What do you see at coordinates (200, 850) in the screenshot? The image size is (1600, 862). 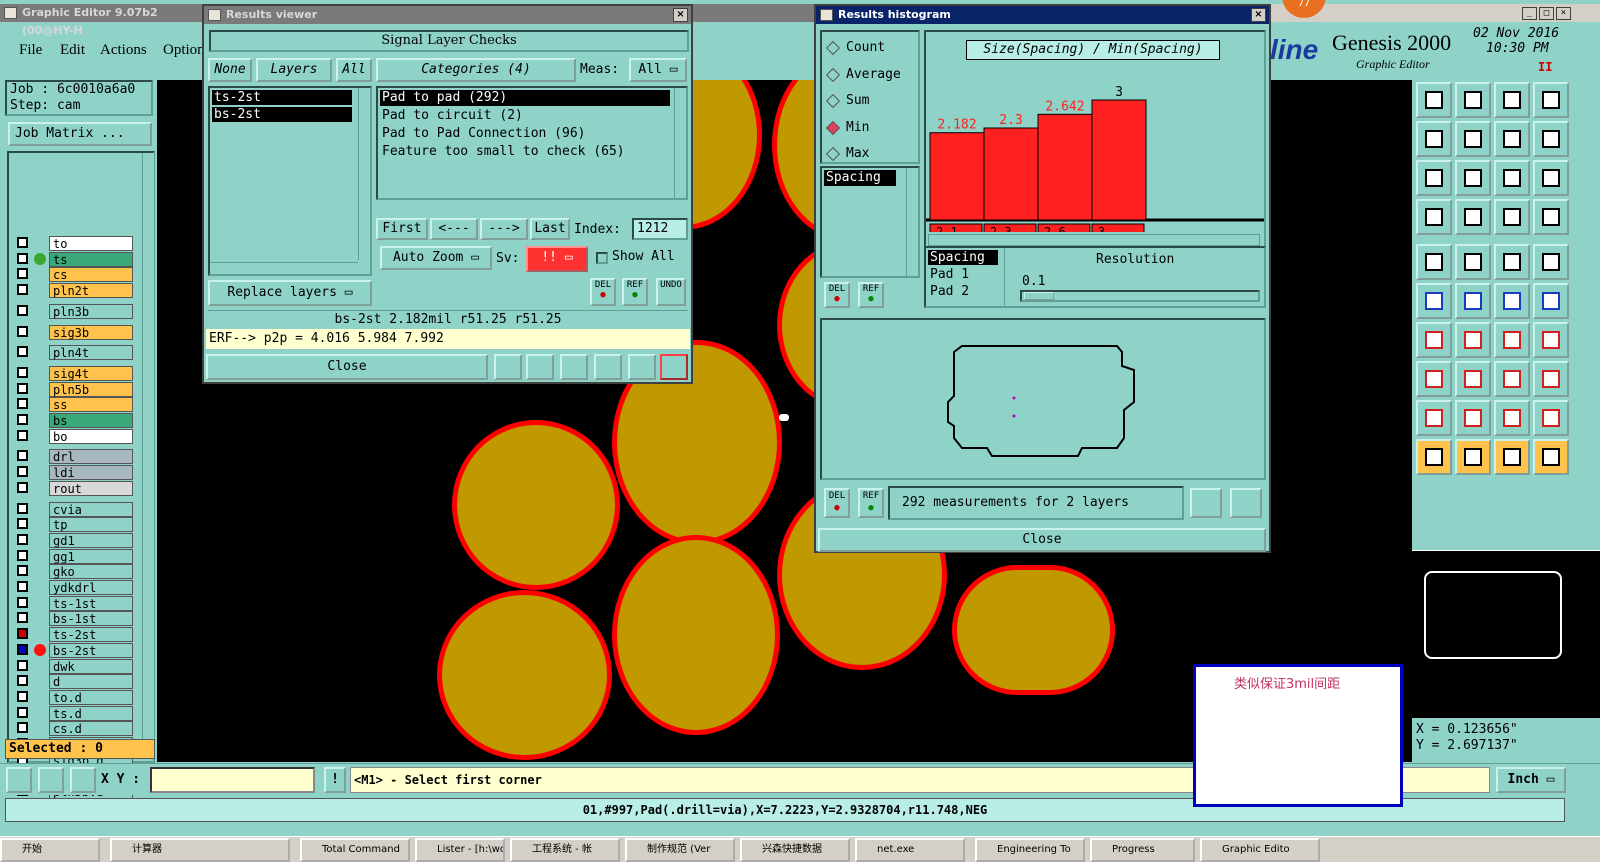 I see `taskbar-item: 计算器` at bounding box center [200, 850].